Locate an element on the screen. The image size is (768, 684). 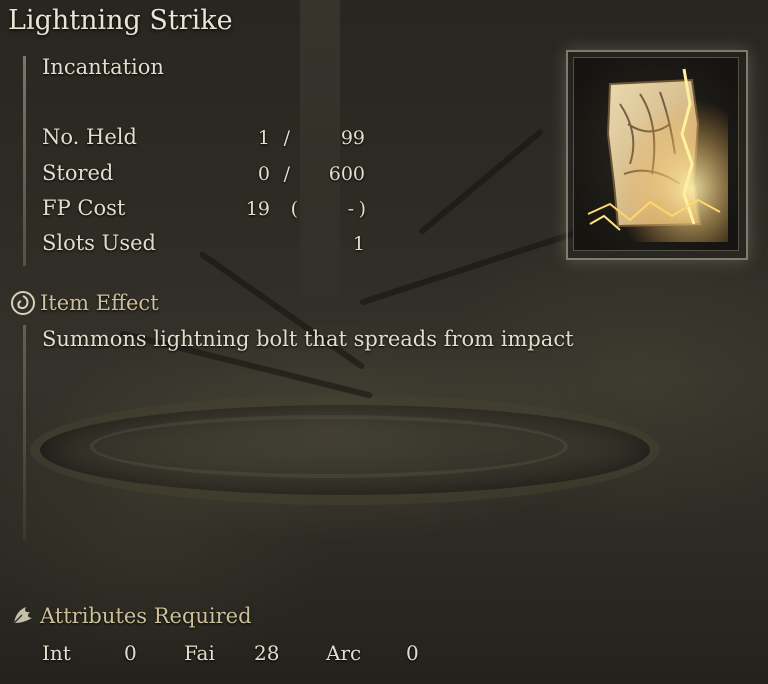
item-effect-header-label: Item Effect is located at coordinates (99, 303).